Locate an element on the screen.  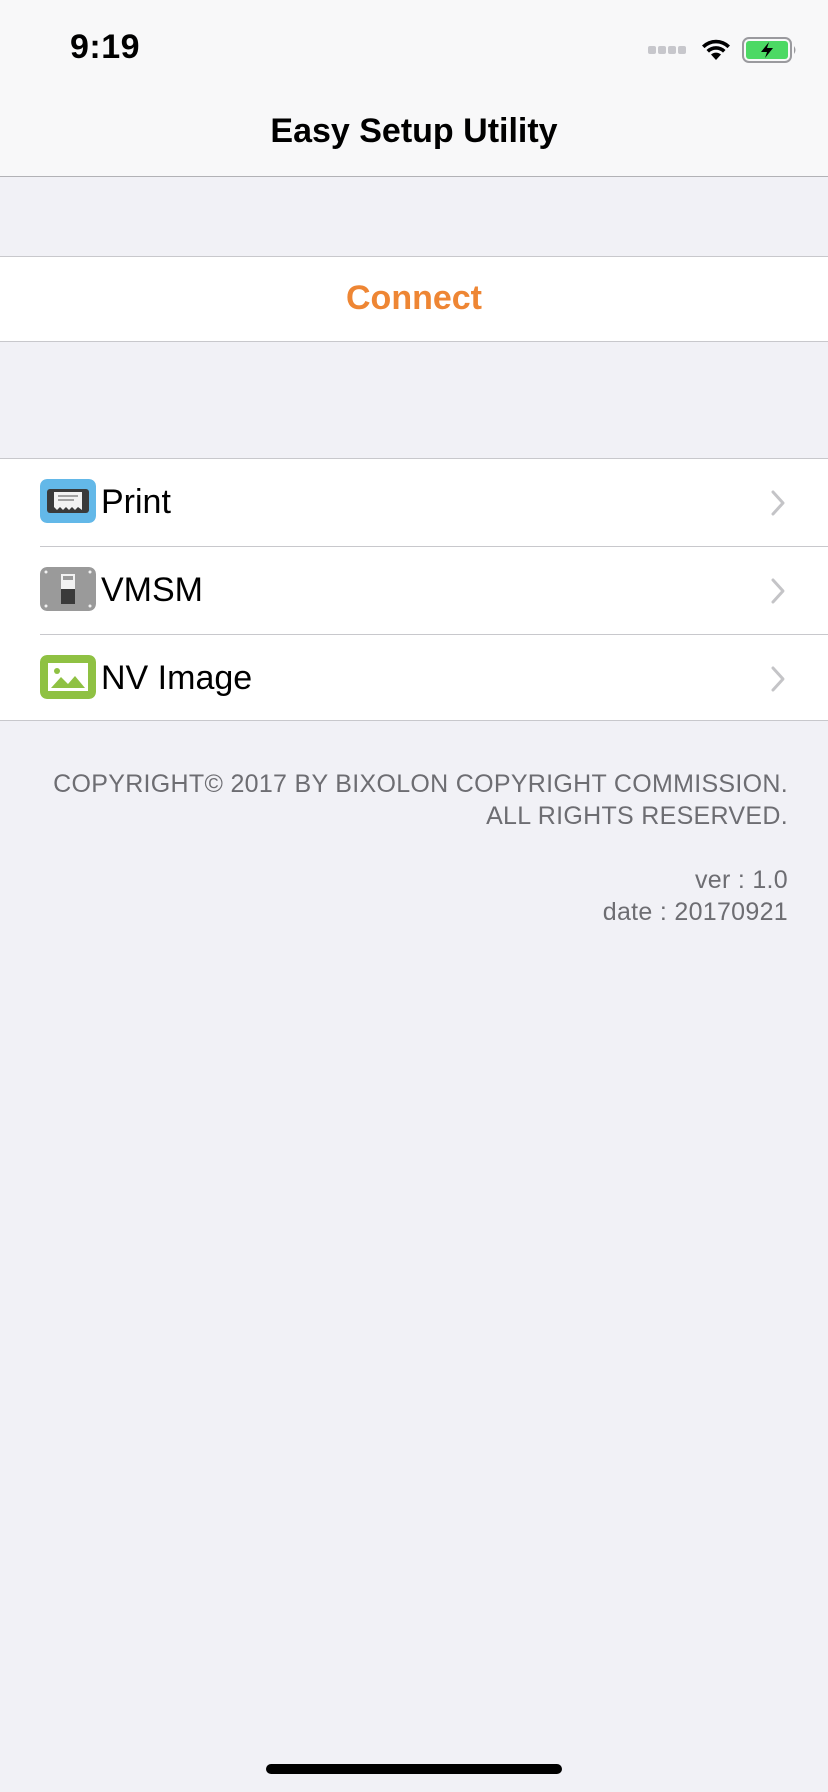
rights-text: ALL RIGHTS RESERVED. is located at coordinates (637, 816).